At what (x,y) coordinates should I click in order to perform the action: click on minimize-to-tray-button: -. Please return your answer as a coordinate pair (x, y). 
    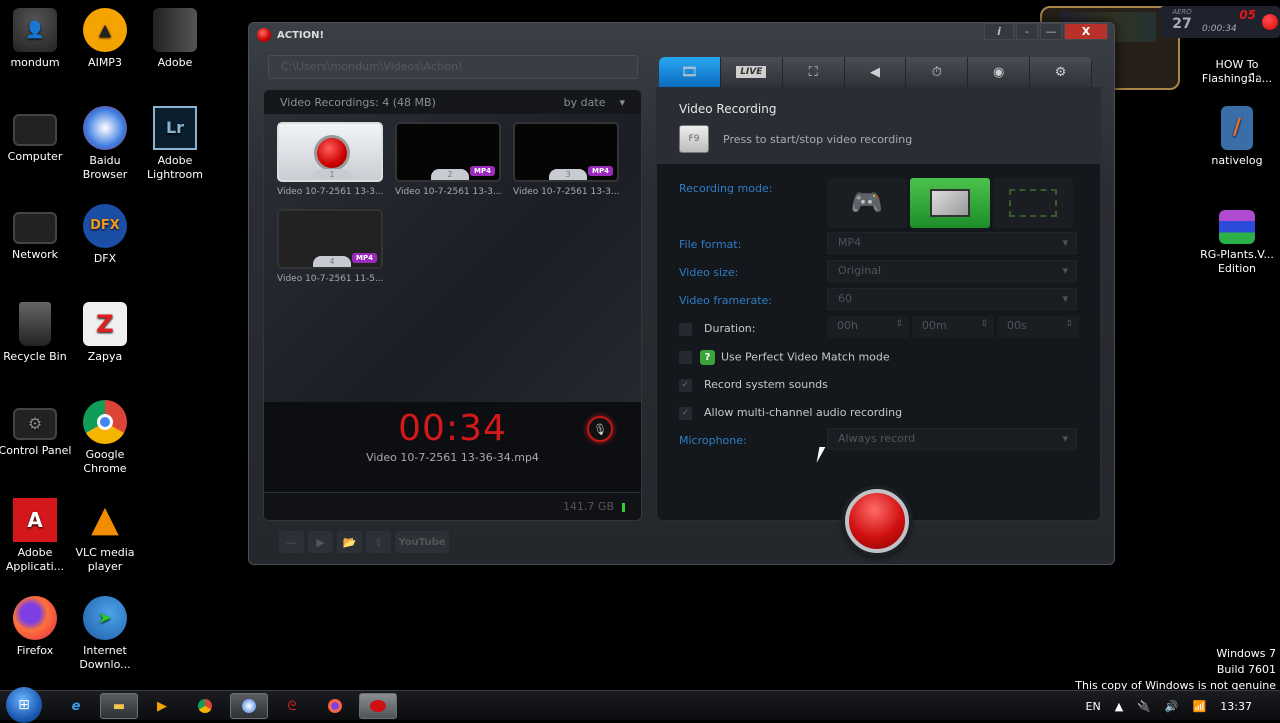
    Looking at the image, I should click on (1027, 31).